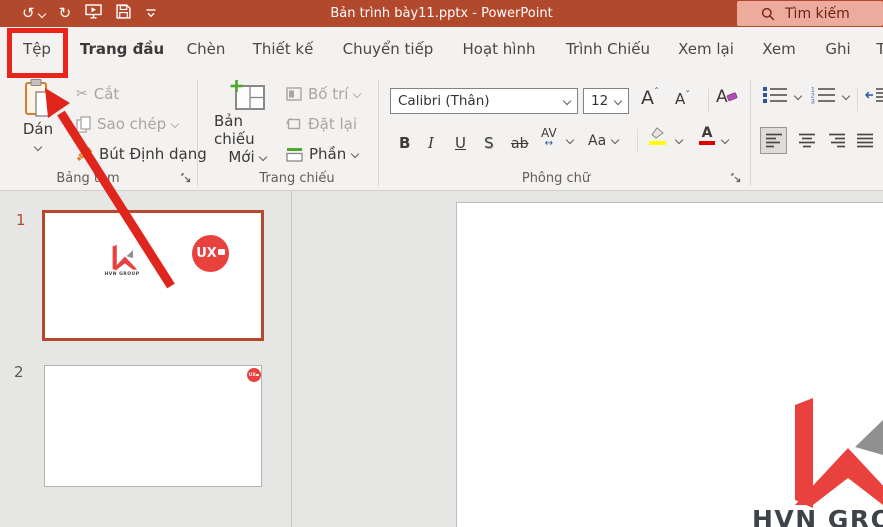 Image resolution: width=883 pixels, height=527 pixels. I want to click on highlight-dropdown-icon, so click(679, 140).